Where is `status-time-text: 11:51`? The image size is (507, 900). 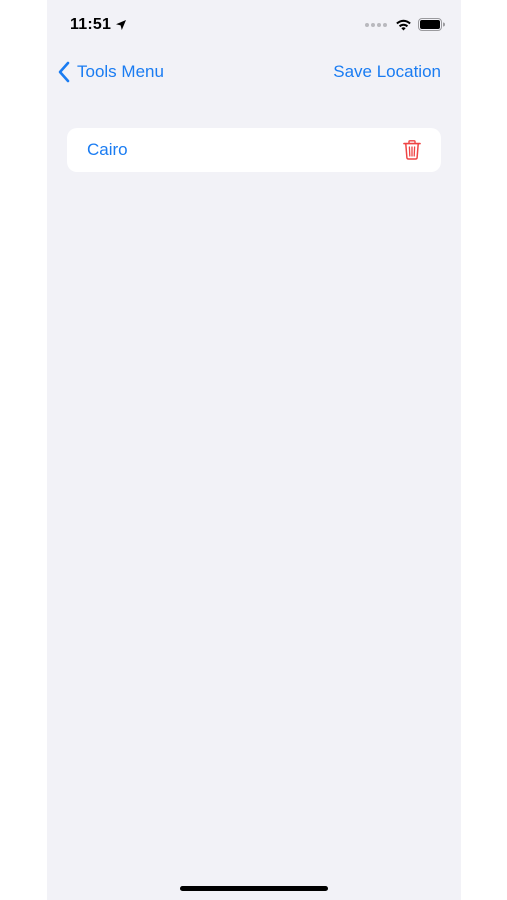
status-time-text: 11:51 is located at coordinates (91, 24).